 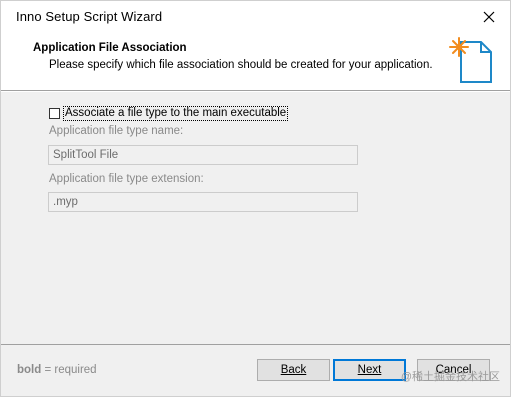 What do you see at coordinates (89, 16) in the screenshot?
I see `window-title: Inno Setup Script Wizard` at bounding box center [89, 16].